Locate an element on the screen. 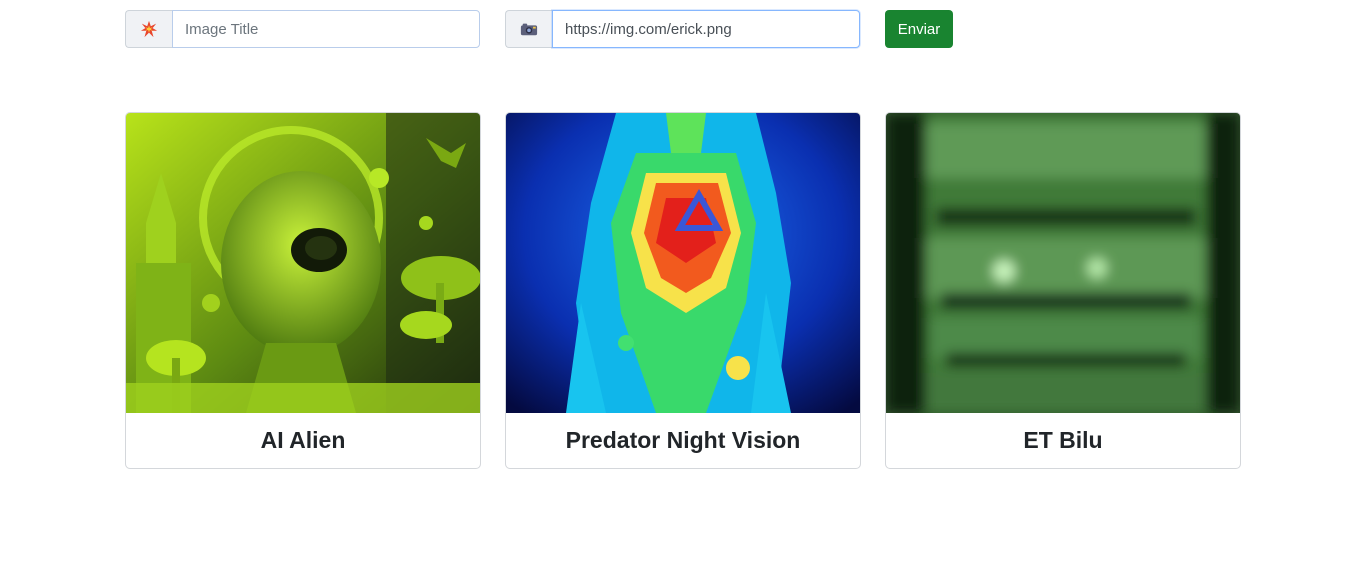 This screenshot has width=1366, height=581. title-input-group is located at coordinates (302, 29).